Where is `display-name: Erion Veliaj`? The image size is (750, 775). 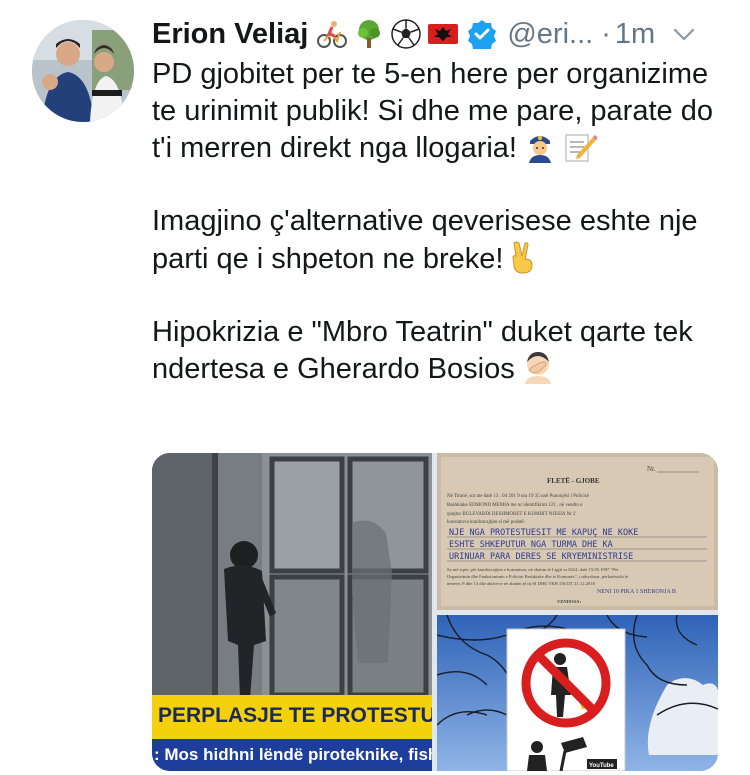
display-name: Erion Veliaj is located at coordinates (230, 34).